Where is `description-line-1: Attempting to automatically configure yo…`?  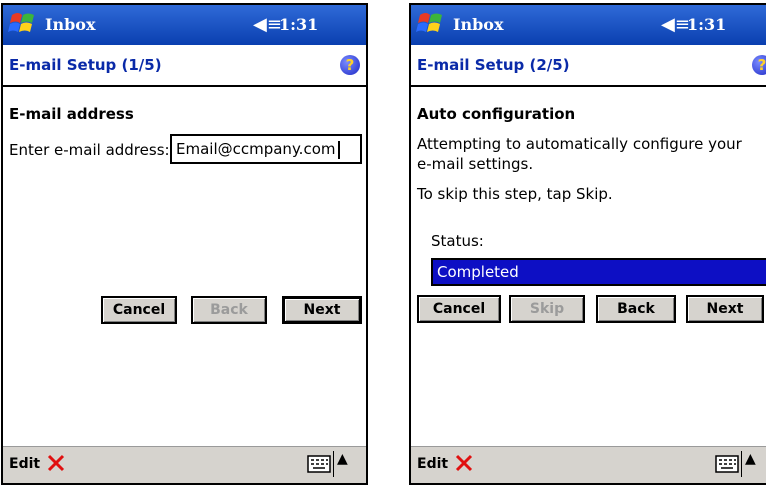 description-line-1: Attempting to automatically configure yo… is located at coordinates (579, 144).